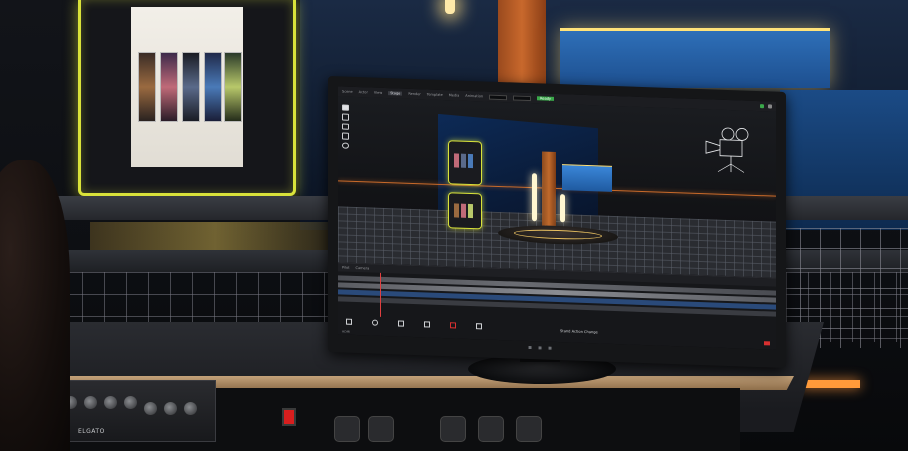 The image size is (908, 451). I want to click on timeline-tab-camera: Camera, so click(363, 268).